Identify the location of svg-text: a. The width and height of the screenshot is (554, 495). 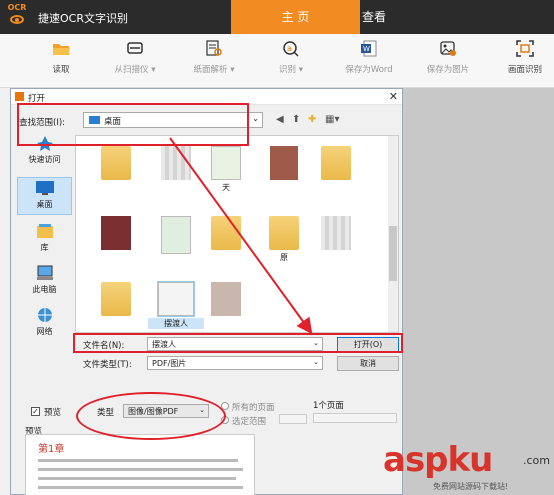
(289, 48).